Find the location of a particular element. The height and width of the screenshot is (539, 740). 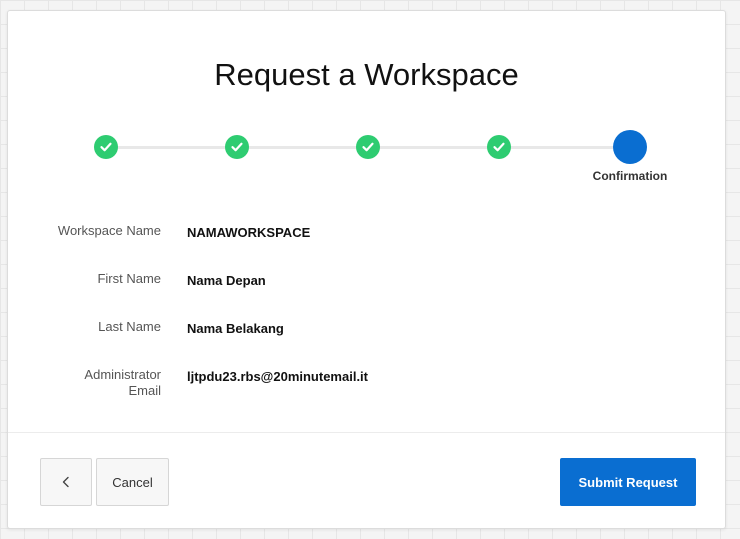

cancel-button: Cancel is located at coordinates (132, 482).